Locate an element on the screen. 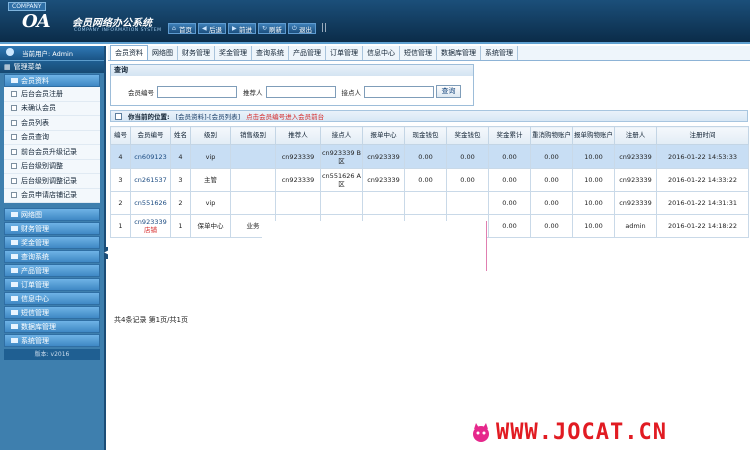 The width and height of the screenshot is (750, 450). category-label: 短信管理 is located at coordinates (35, 312).